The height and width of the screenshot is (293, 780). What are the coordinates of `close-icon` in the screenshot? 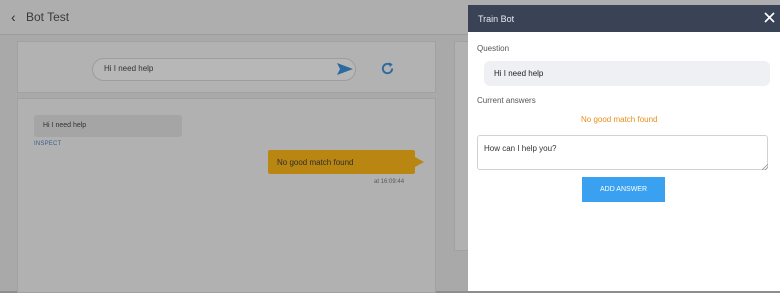 It's located at (769, 17).